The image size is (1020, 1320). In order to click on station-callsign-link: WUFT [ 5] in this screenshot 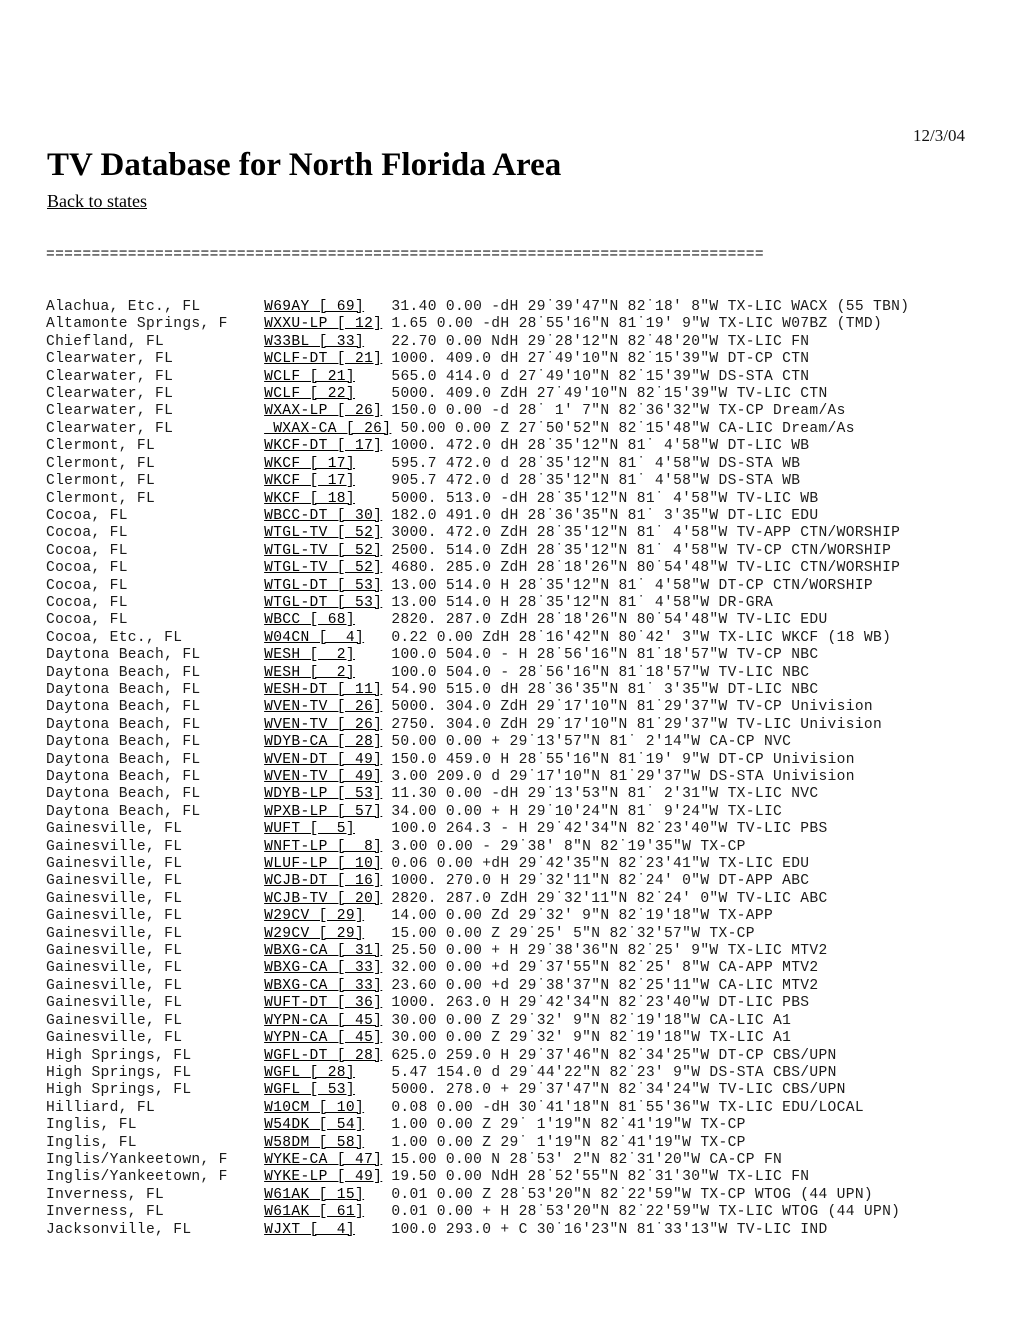, I will do `click(309, 829)`.